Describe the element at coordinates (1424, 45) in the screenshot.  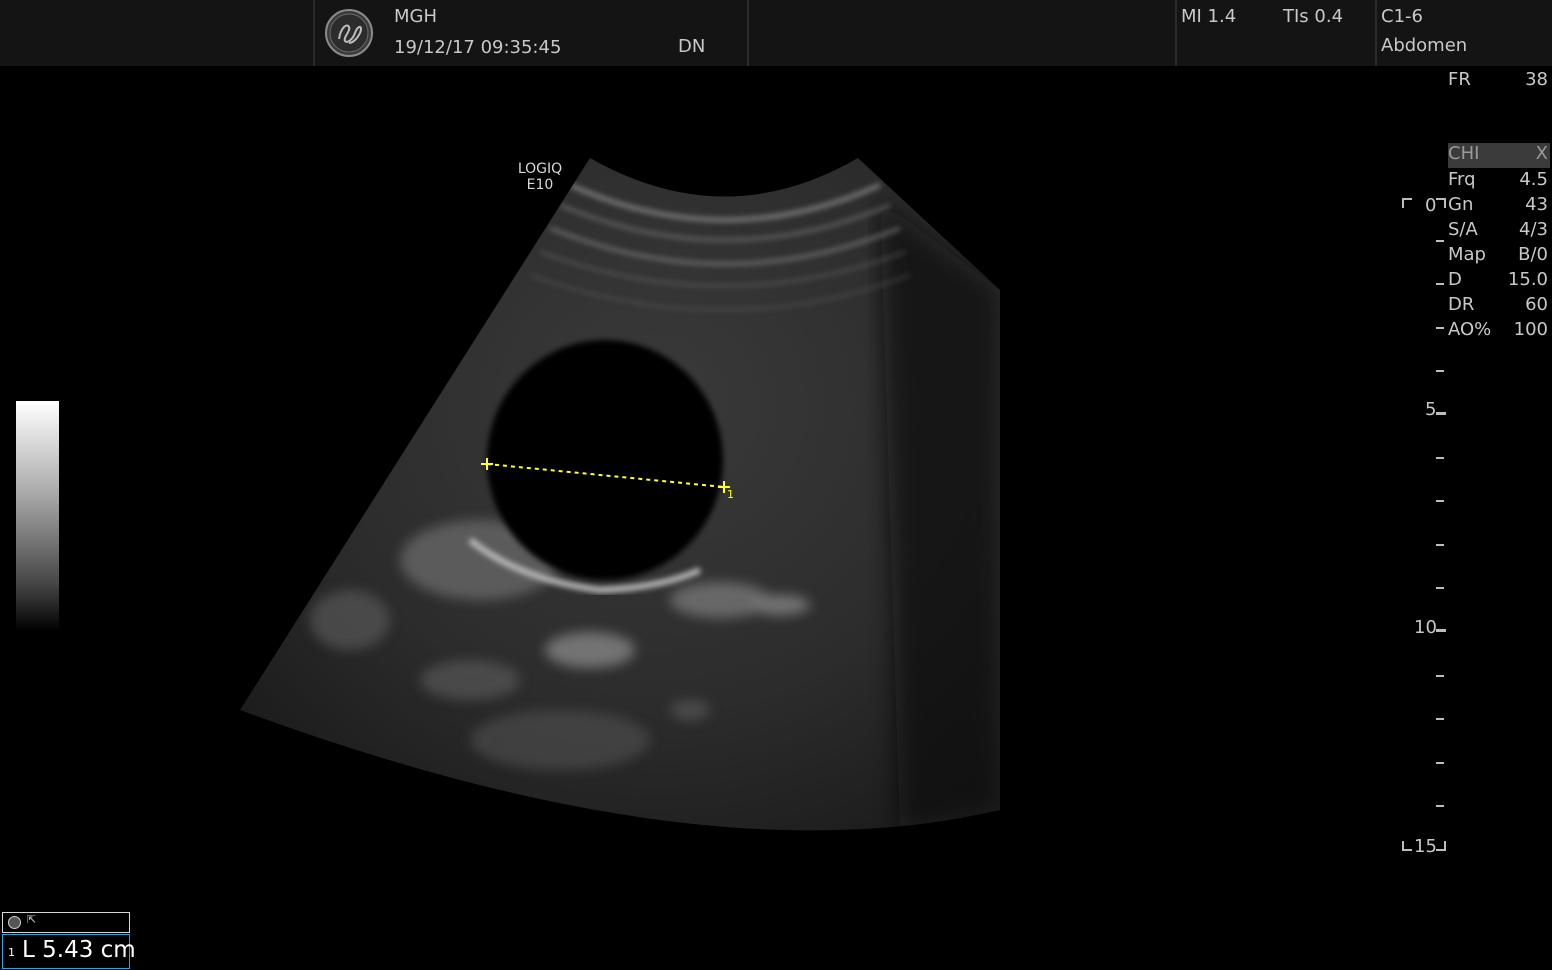
I see `exam-preset: Abdomen` at that location.